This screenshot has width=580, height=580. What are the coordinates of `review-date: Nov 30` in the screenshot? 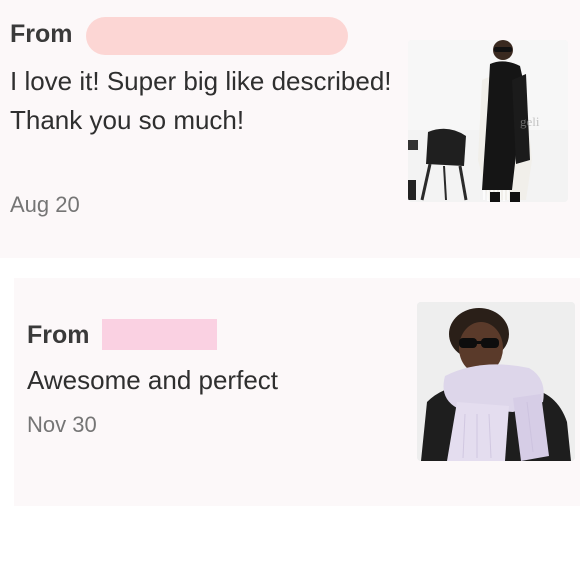 It's located at (62, 424).